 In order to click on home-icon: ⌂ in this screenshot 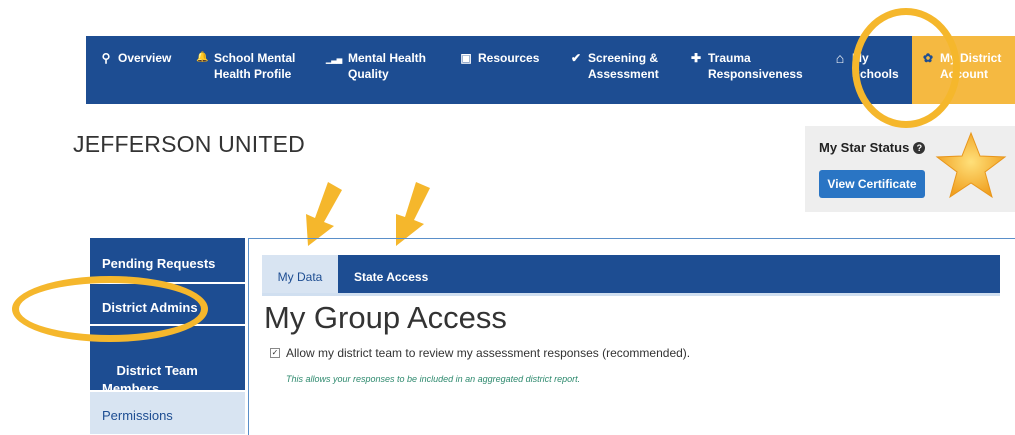, I will do `click(840, 58)`.